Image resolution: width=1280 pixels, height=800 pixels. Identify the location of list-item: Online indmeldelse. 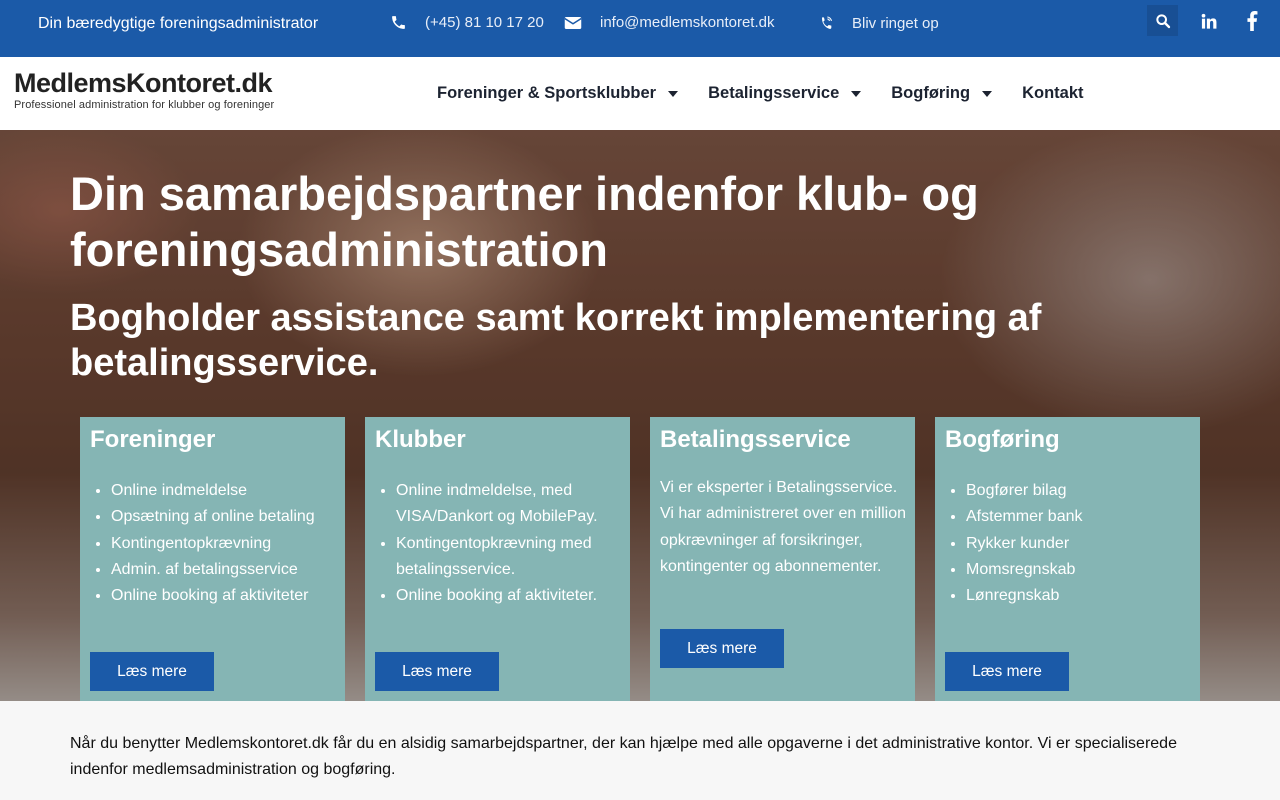
(223, 491).